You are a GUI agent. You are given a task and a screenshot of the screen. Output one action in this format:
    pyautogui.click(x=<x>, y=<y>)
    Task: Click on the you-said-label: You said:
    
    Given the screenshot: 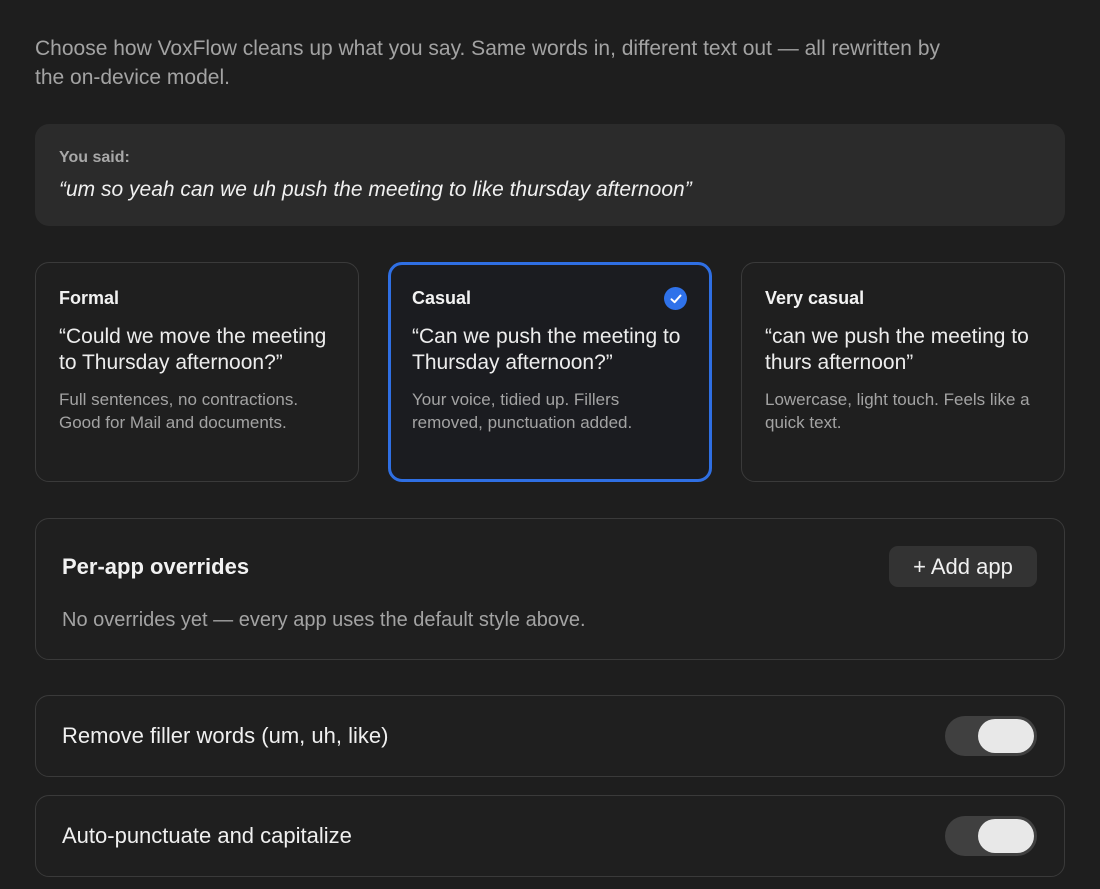 What is the action you would take?
    pyautogui.click(x=94, y=157)
    